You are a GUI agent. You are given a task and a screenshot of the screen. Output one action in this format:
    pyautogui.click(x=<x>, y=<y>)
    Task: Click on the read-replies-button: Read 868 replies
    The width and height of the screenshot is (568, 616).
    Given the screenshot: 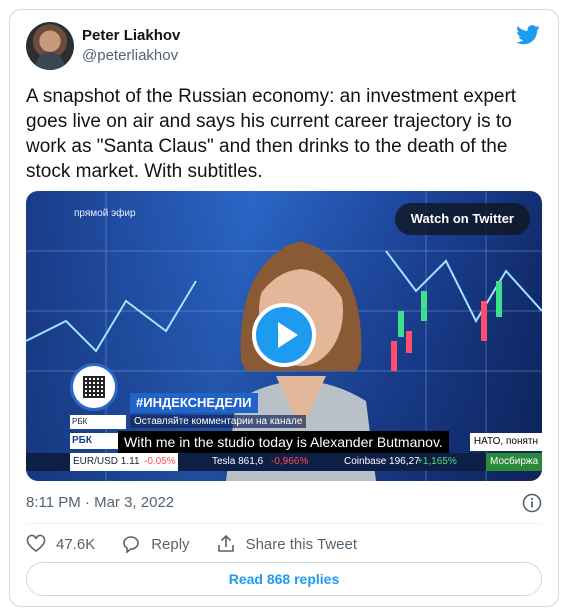 What is the action you would take?
    pyautogui.click(x=284, y=579)
    